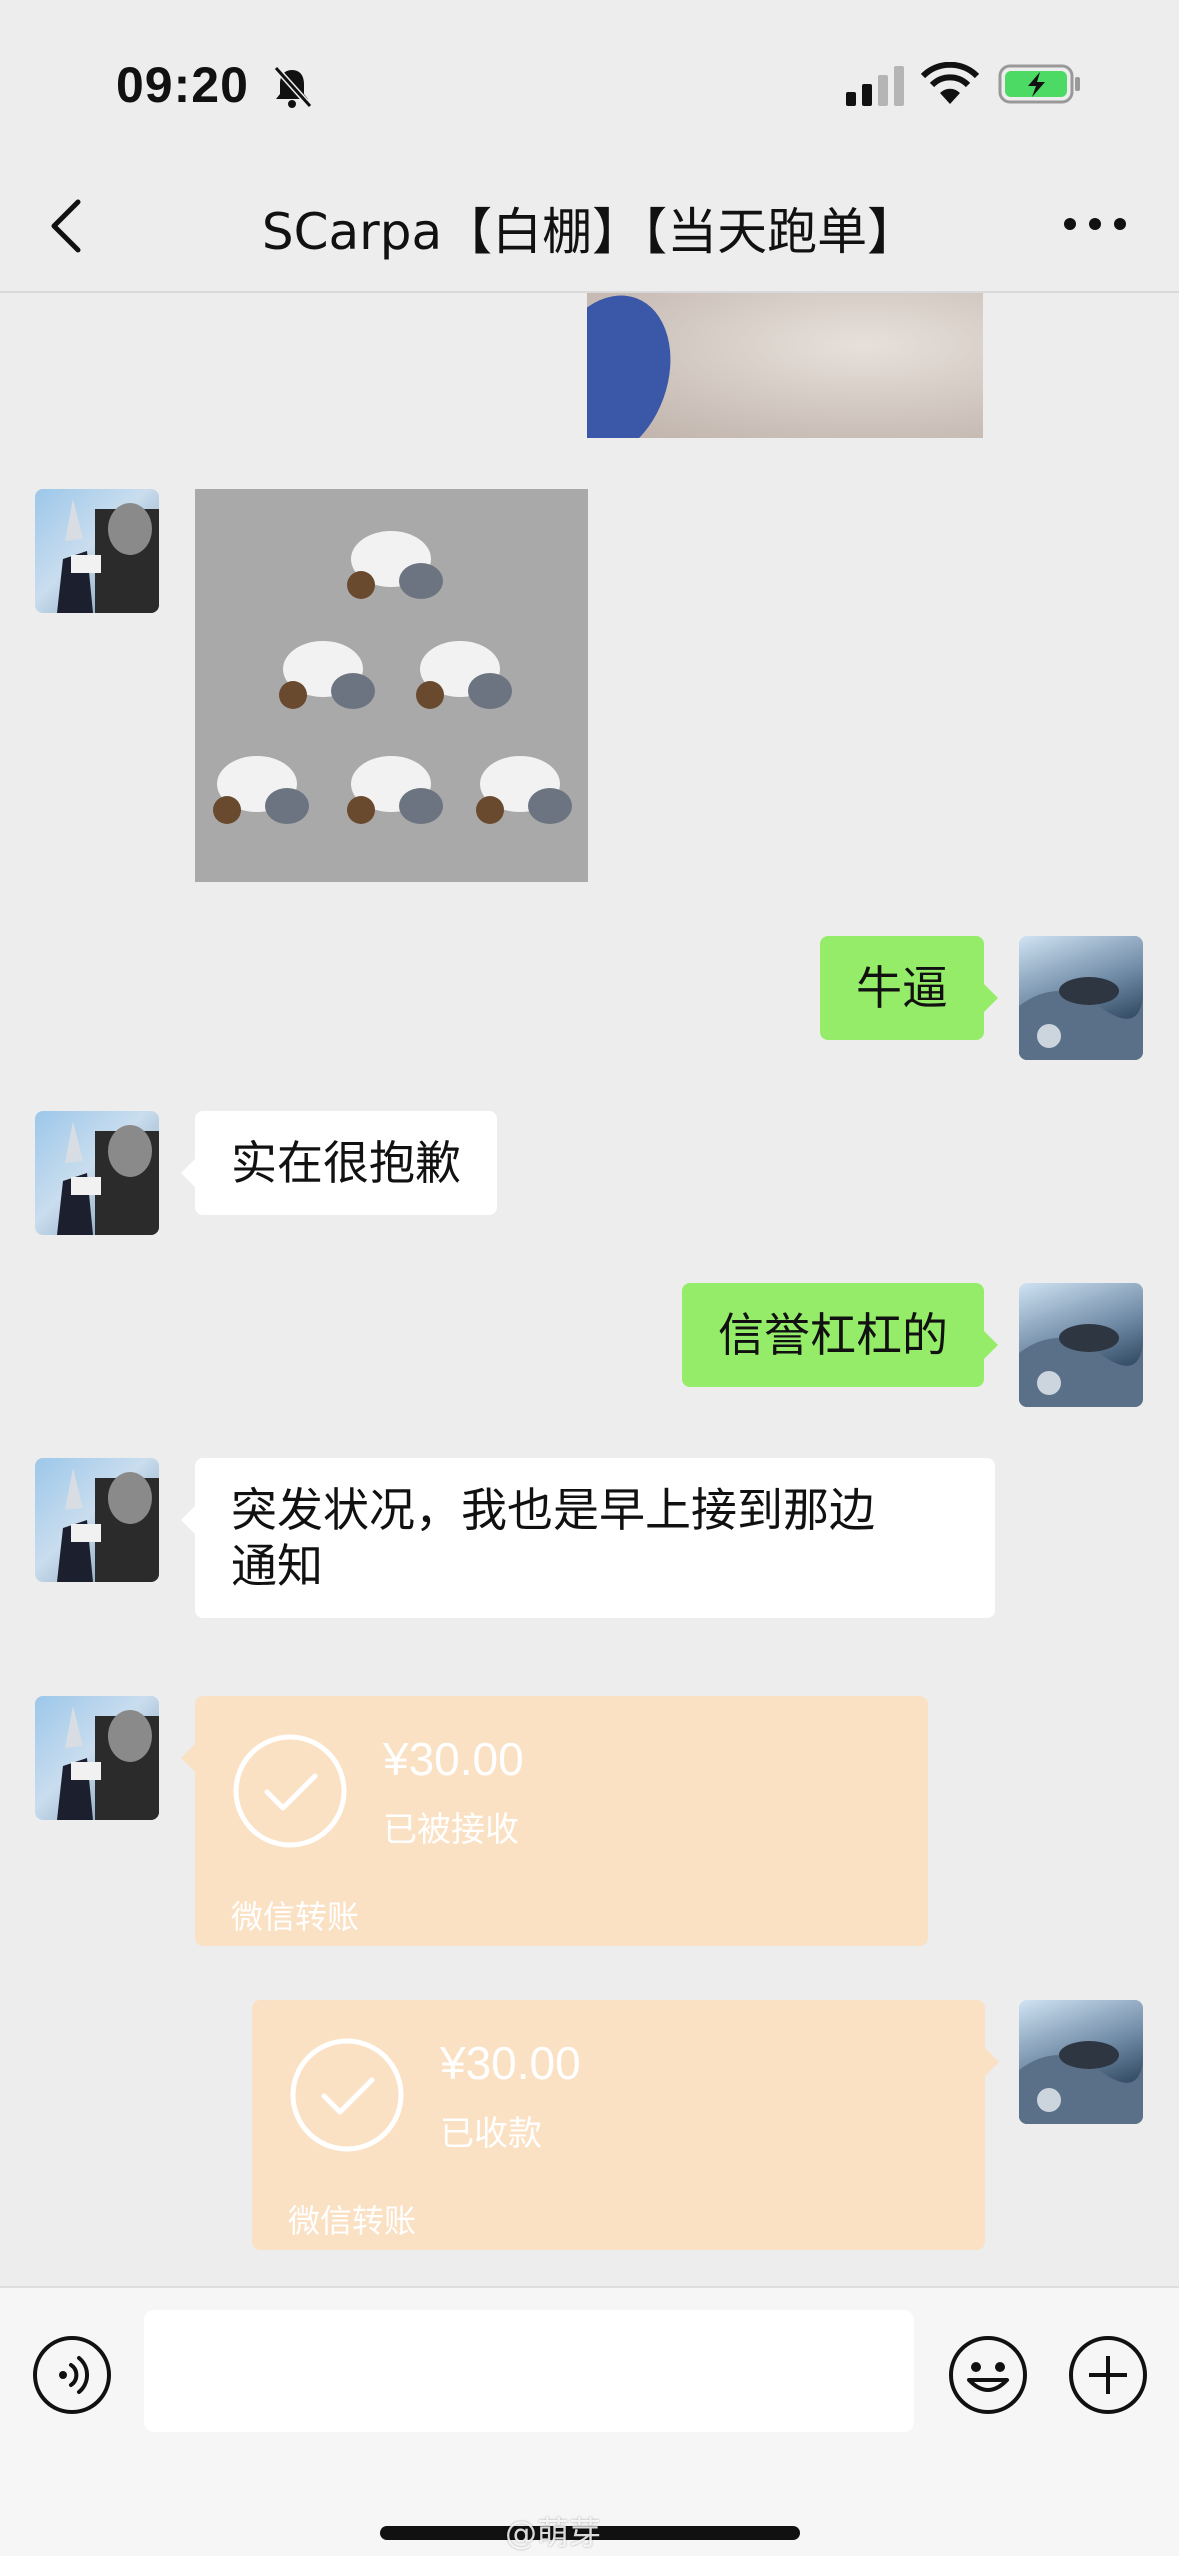 This screenshot has height=2556, width=1179. I want to click on transfer-status: 已收款, so click(491, 2134).